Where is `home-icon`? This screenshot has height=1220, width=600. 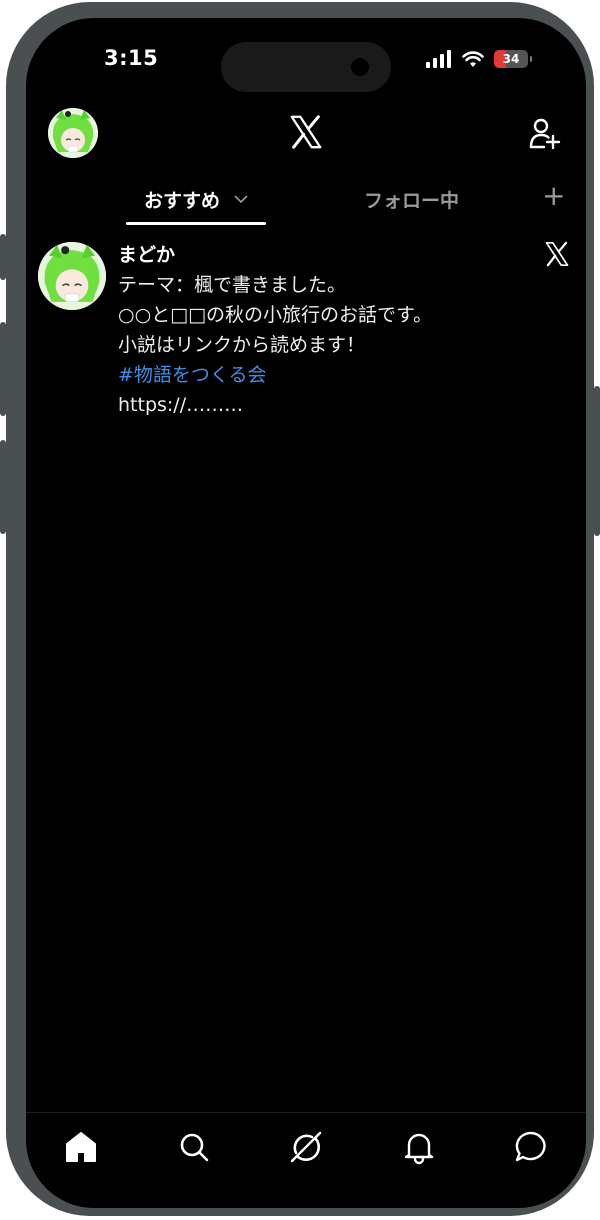
home-icon is located at coordinates (81, 1147).